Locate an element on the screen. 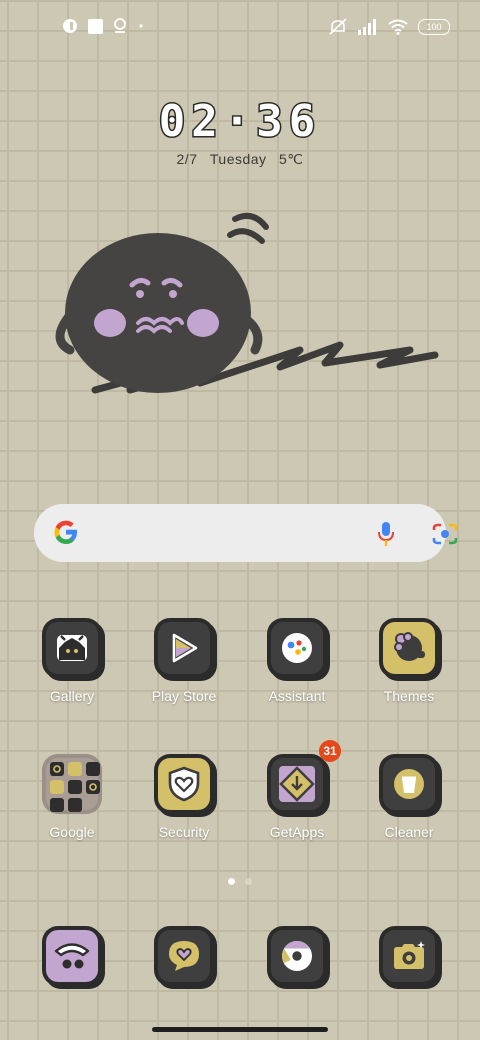 This screenshot has width=480, height=1040. google-folder-icon is located at coordinates (72, 784).